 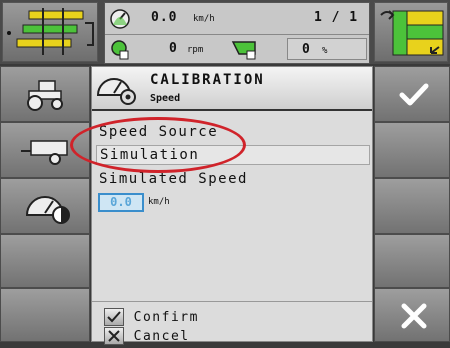 I want to click on simulated-speed-input: 0.0, so click(x=121, y=202).